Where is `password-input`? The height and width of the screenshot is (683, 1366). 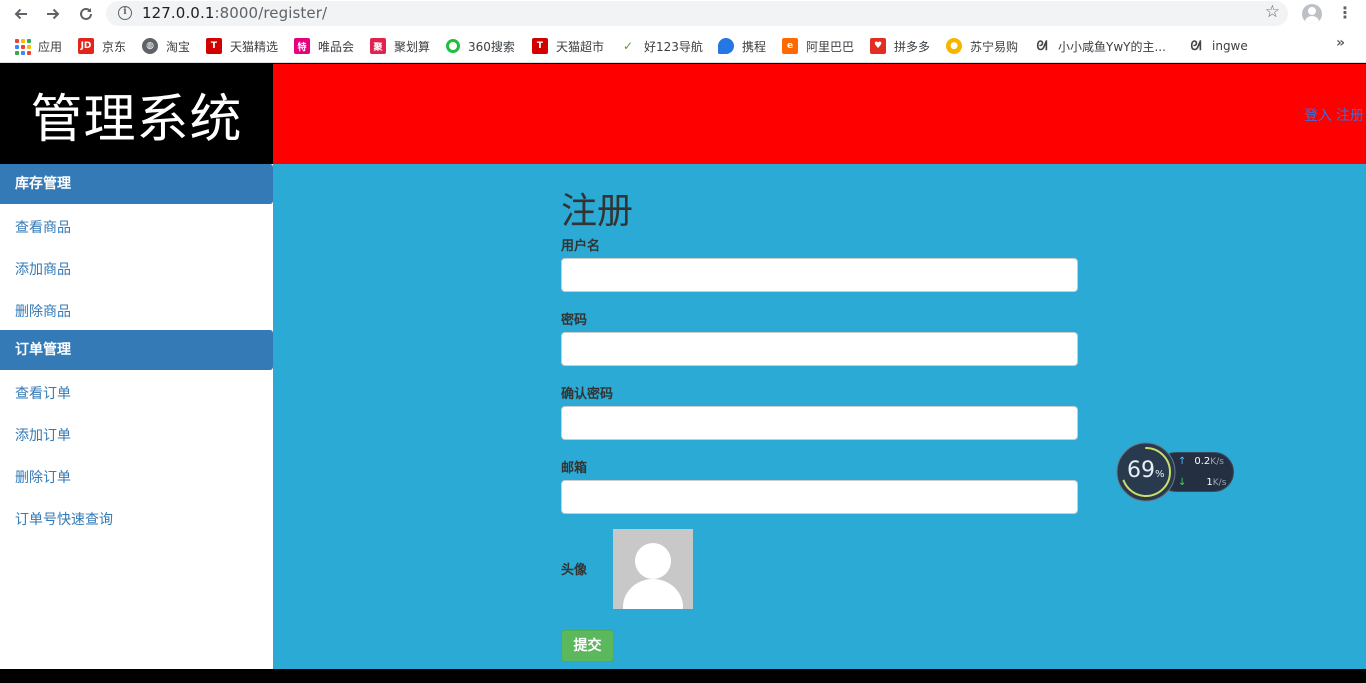 password-input is located at coordinates (819, 349).